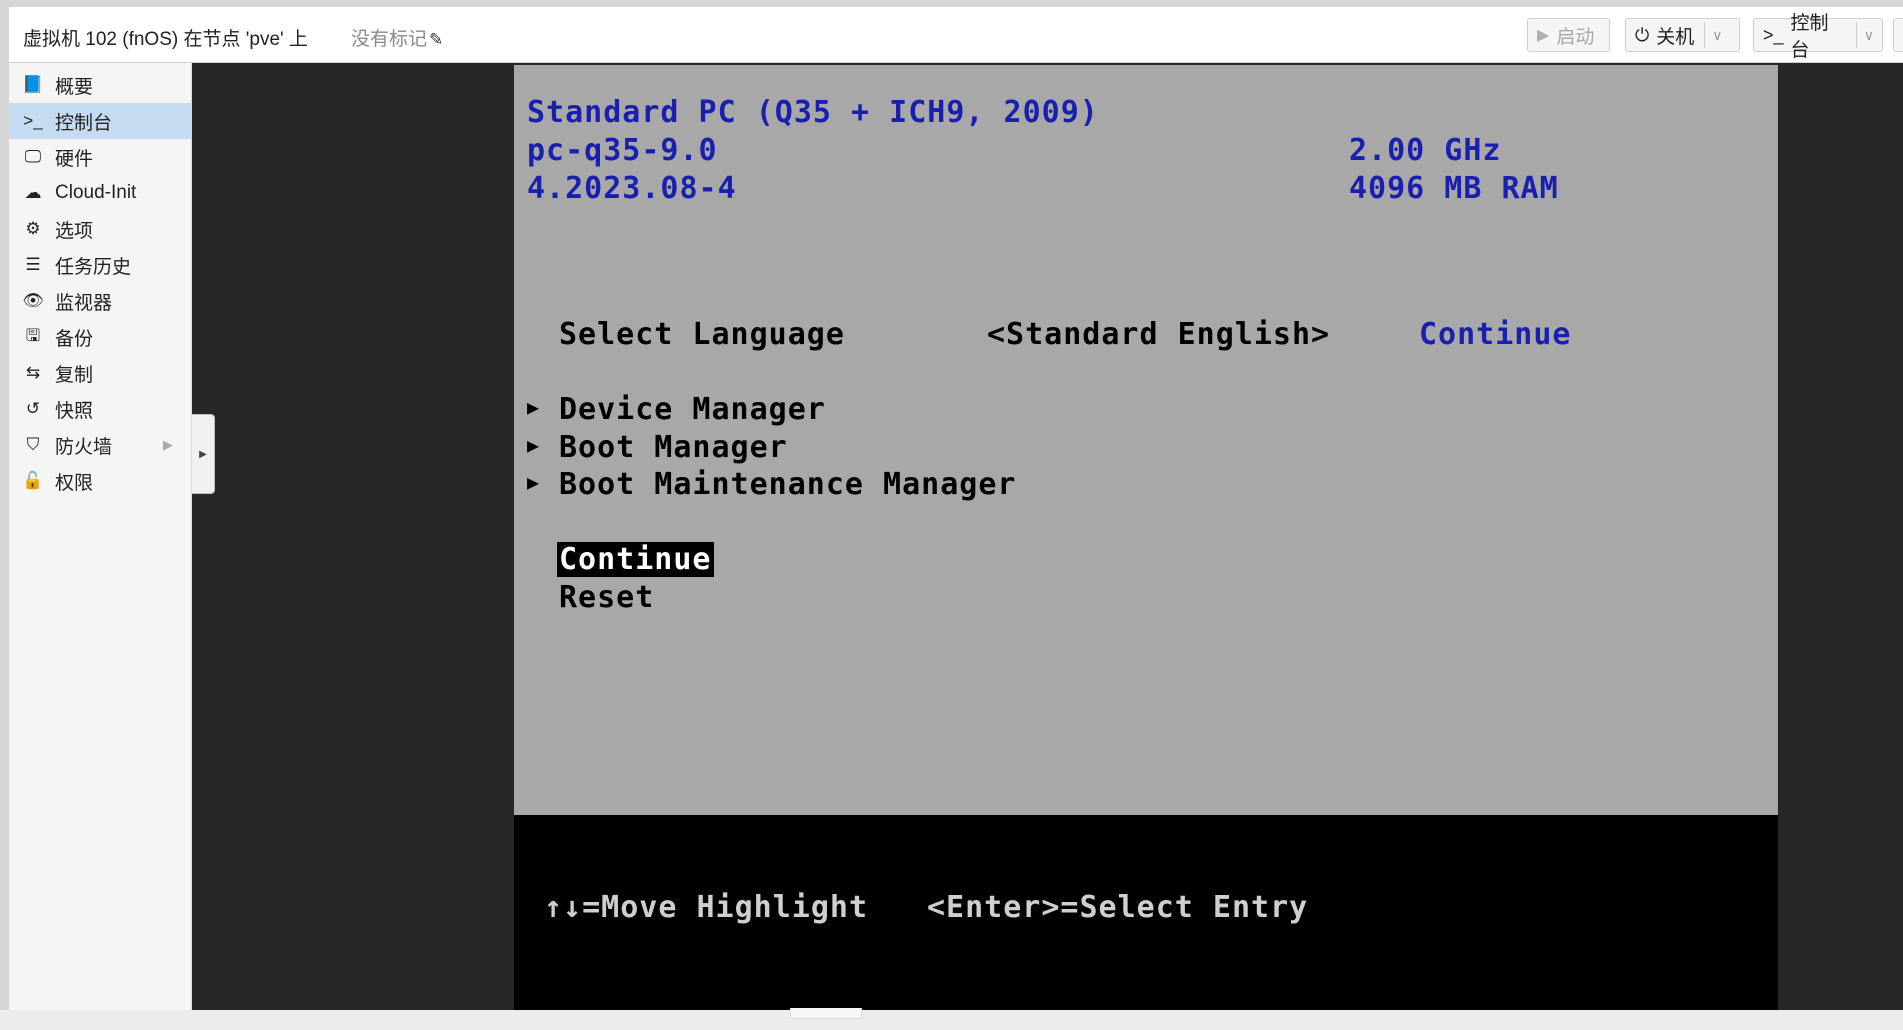  Describe the element at coordinates (1158, 334) in the screenshot. I see `language-value: <Standard English>` at that location.